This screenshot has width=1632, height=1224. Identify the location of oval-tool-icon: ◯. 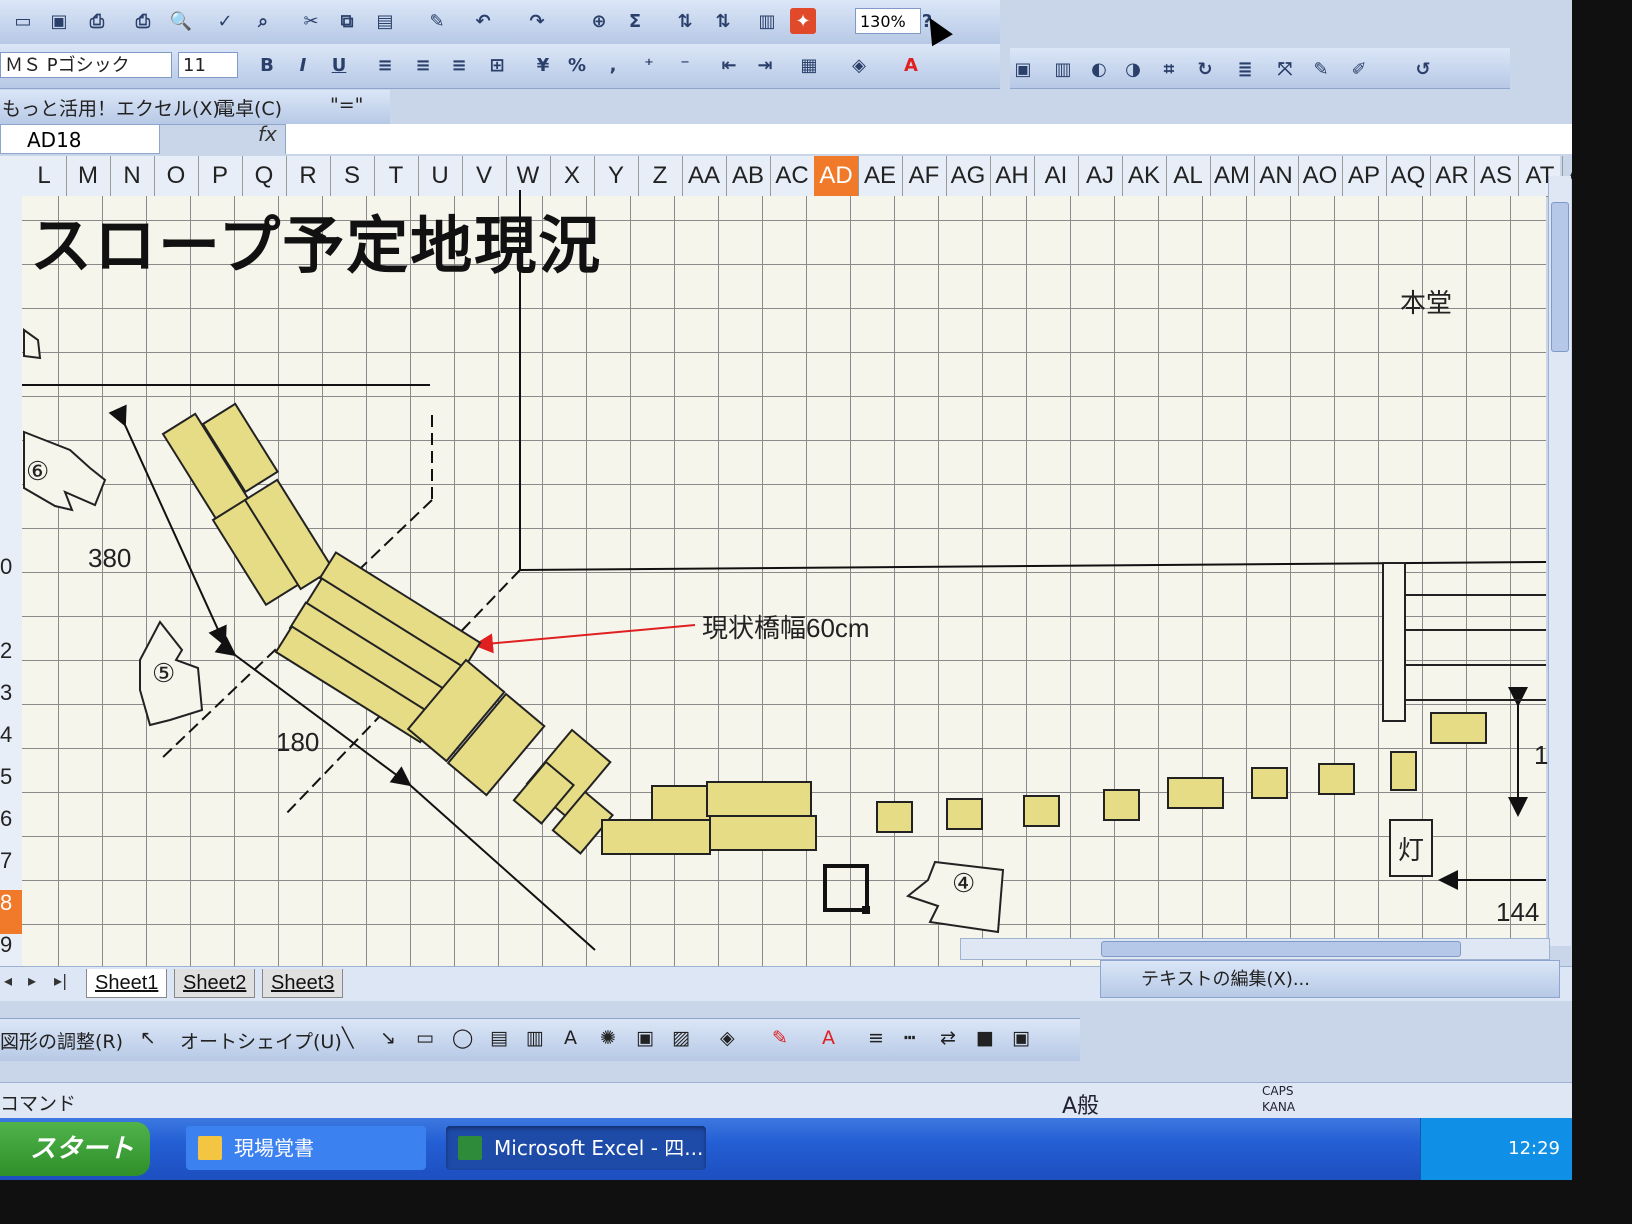
(462, 1038).